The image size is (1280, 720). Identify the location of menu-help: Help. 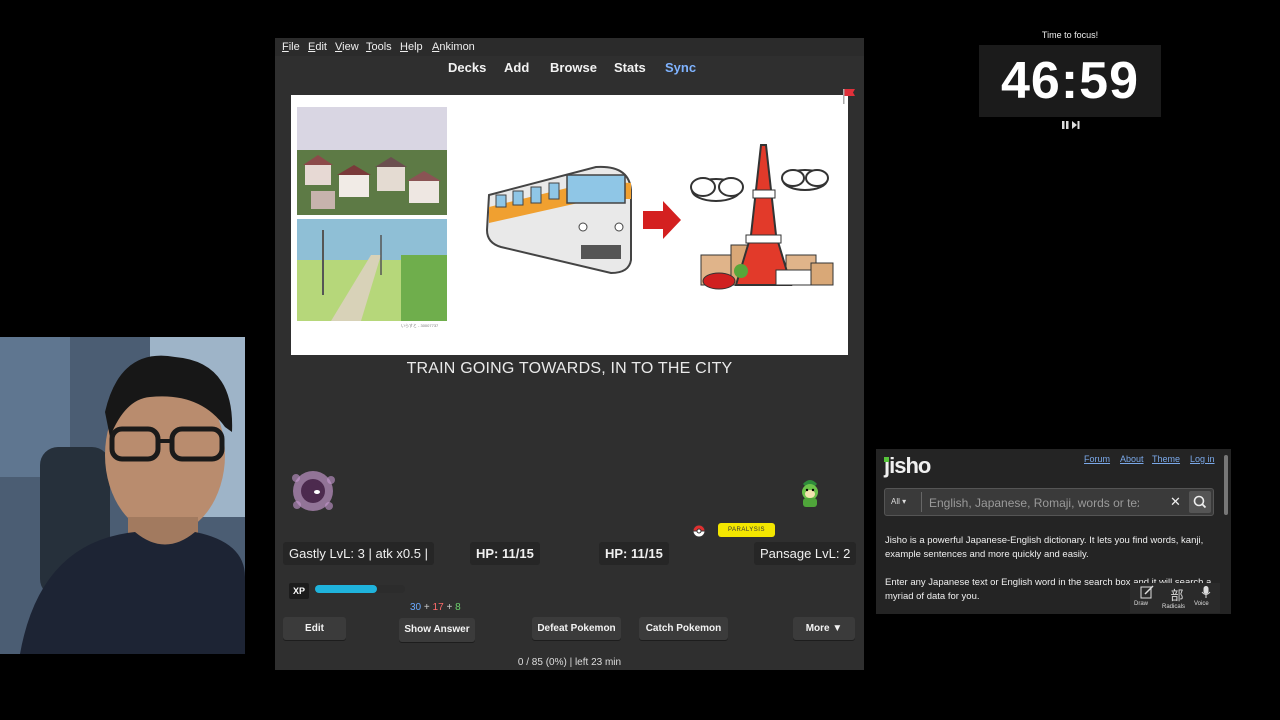
(411, 47).